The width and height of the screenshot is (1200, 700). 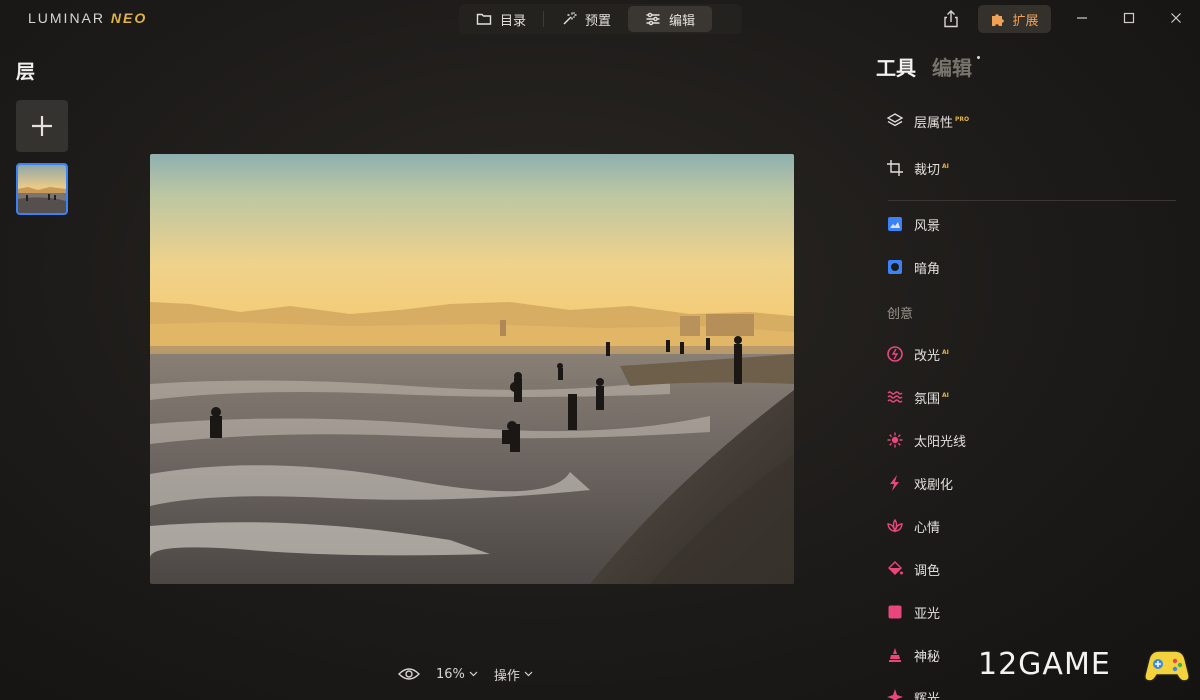 I want to click on share-icon, so click(x=951, y=19).